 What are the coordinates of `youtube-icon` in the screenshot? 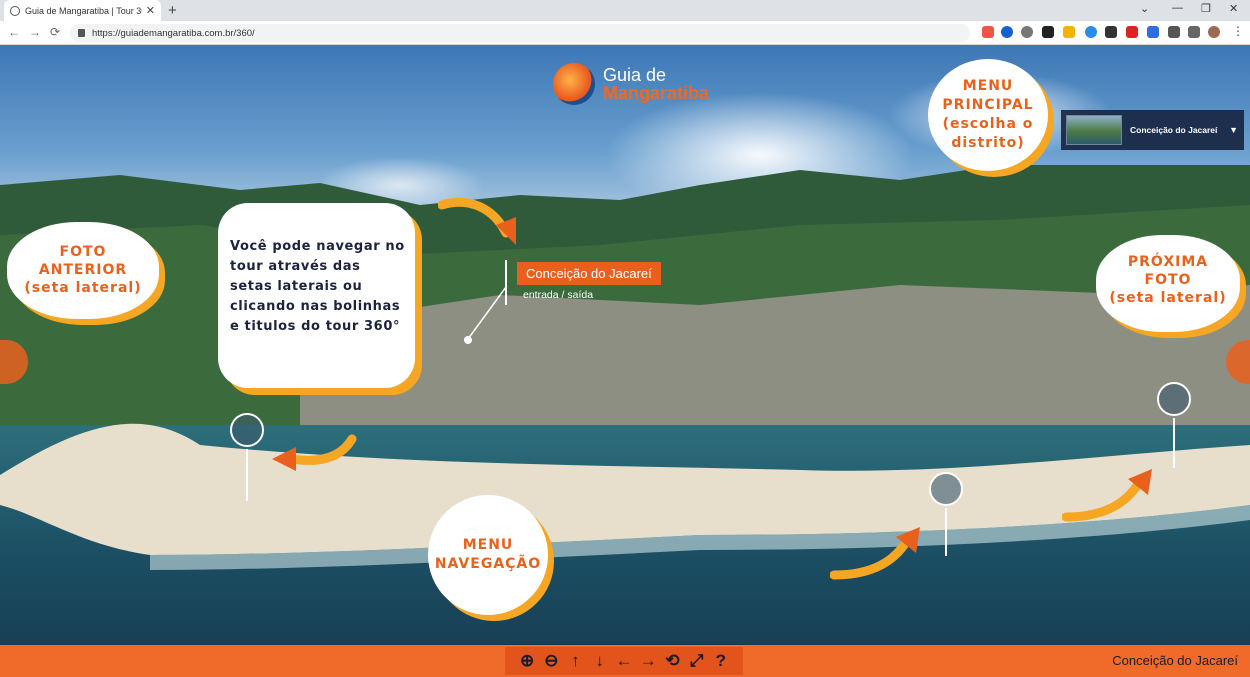 It's located at (1132, 32).